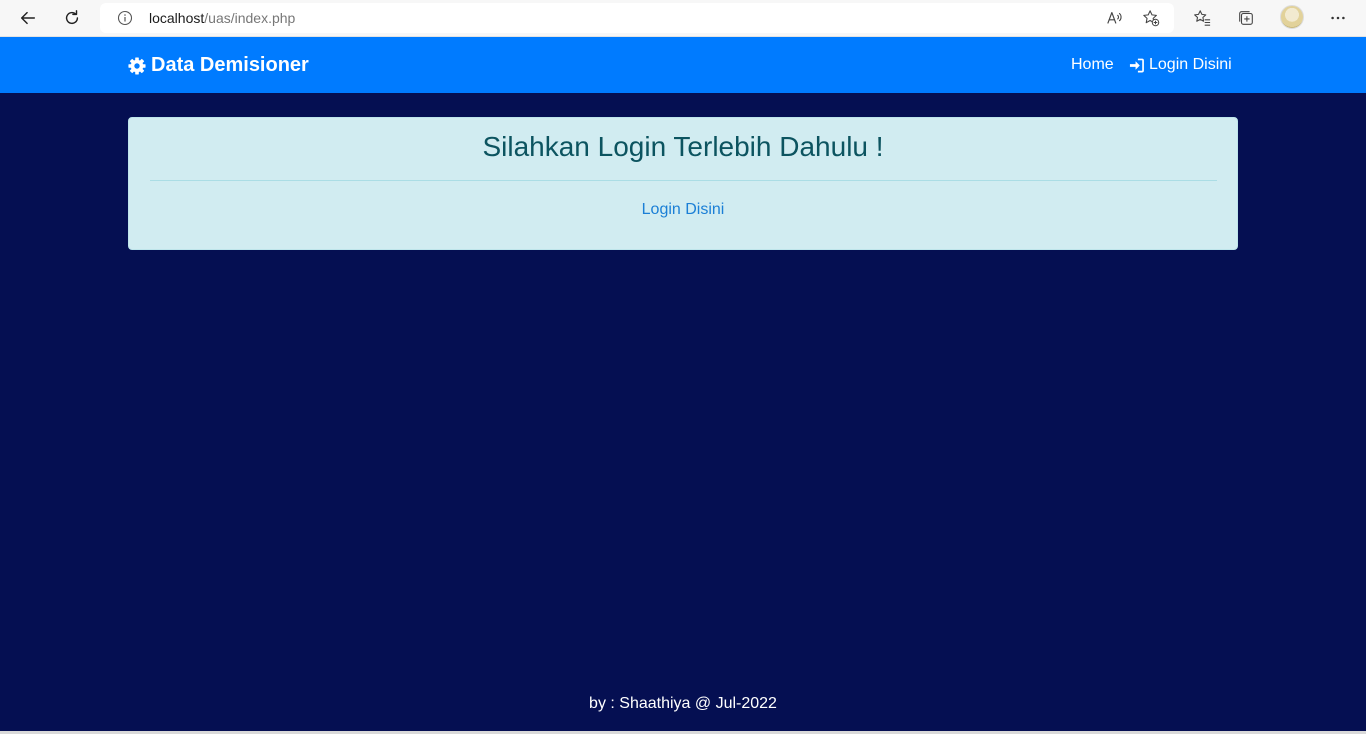 The image size is (1366, 734). I want to click on add-favorite-icon, so click(1151, 18).